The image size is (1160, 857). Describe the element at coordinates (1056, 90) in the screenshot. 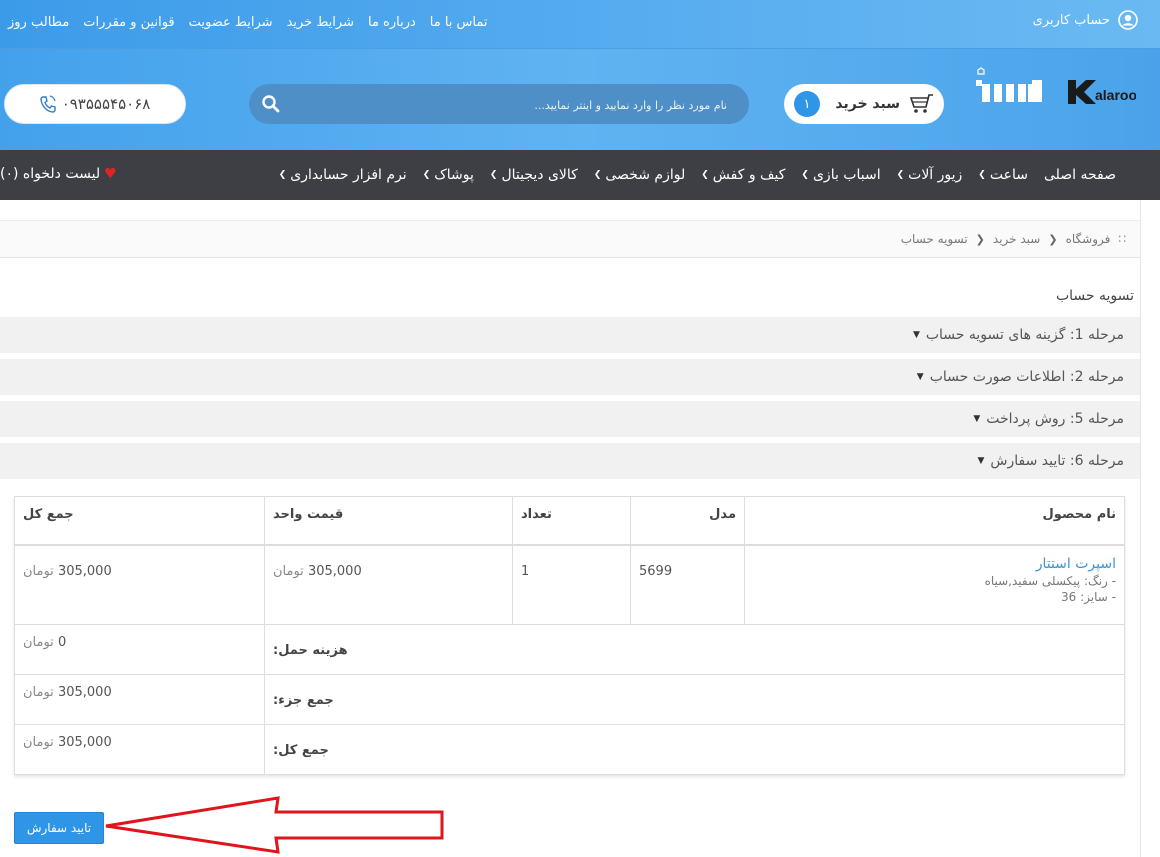

I see `site-logo: alarooz` at that location.